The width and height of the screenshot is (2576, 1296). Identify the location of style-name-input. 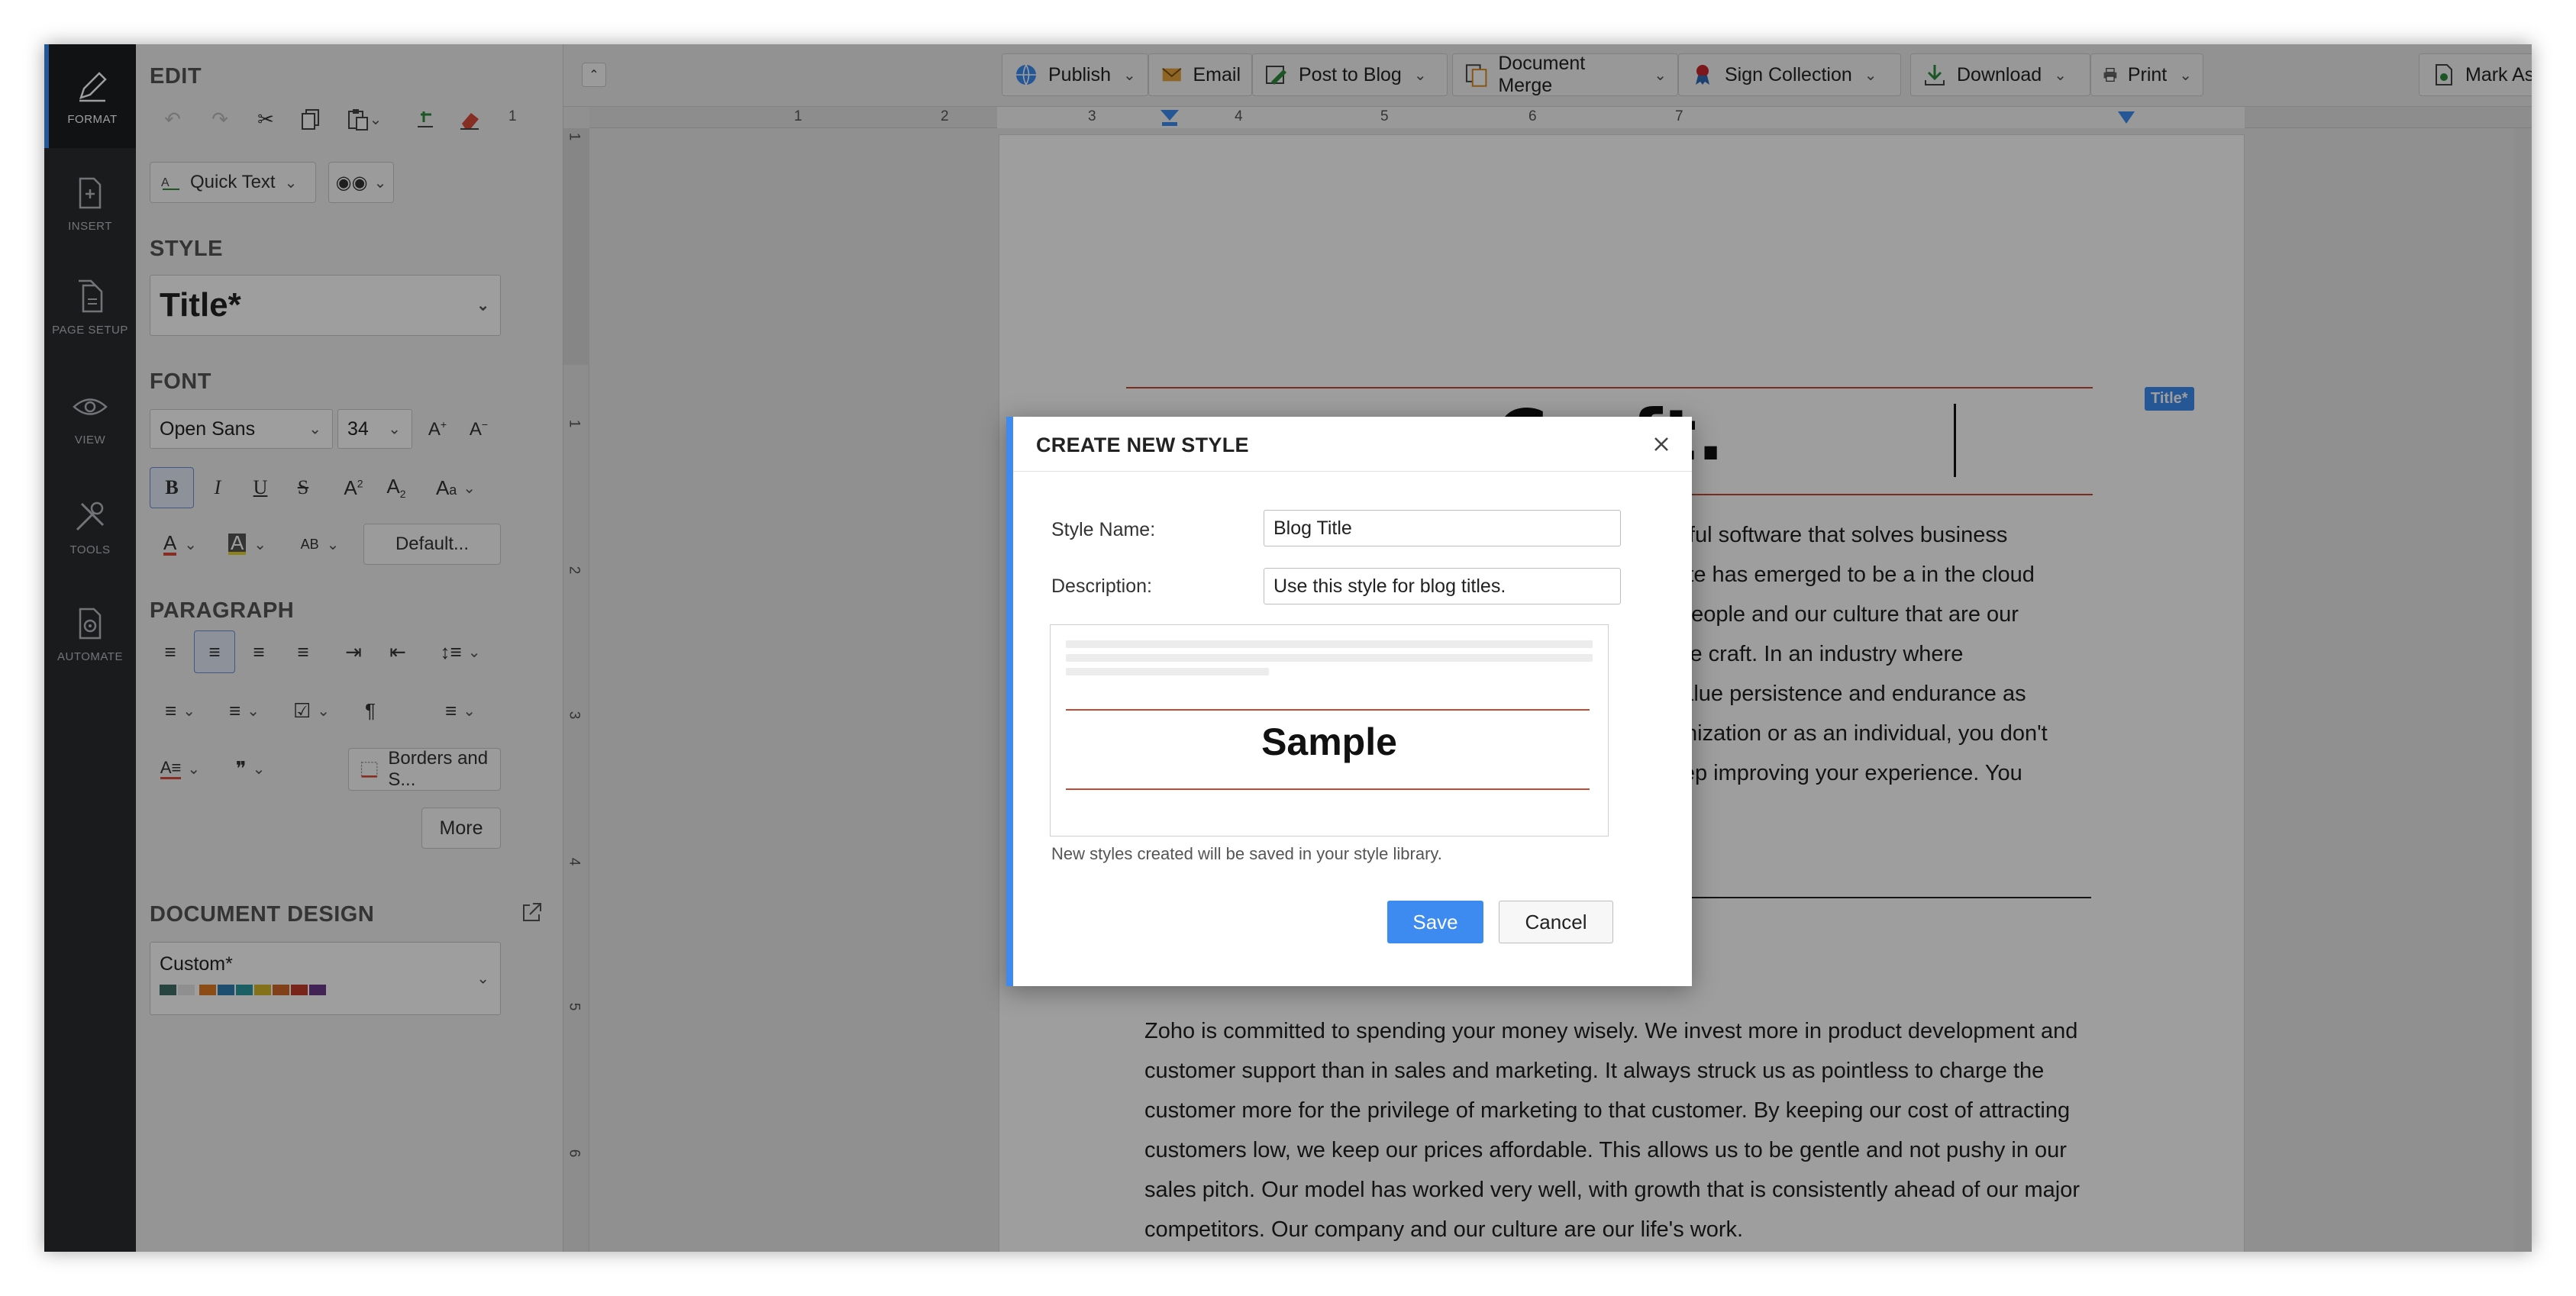
(1442, 528).